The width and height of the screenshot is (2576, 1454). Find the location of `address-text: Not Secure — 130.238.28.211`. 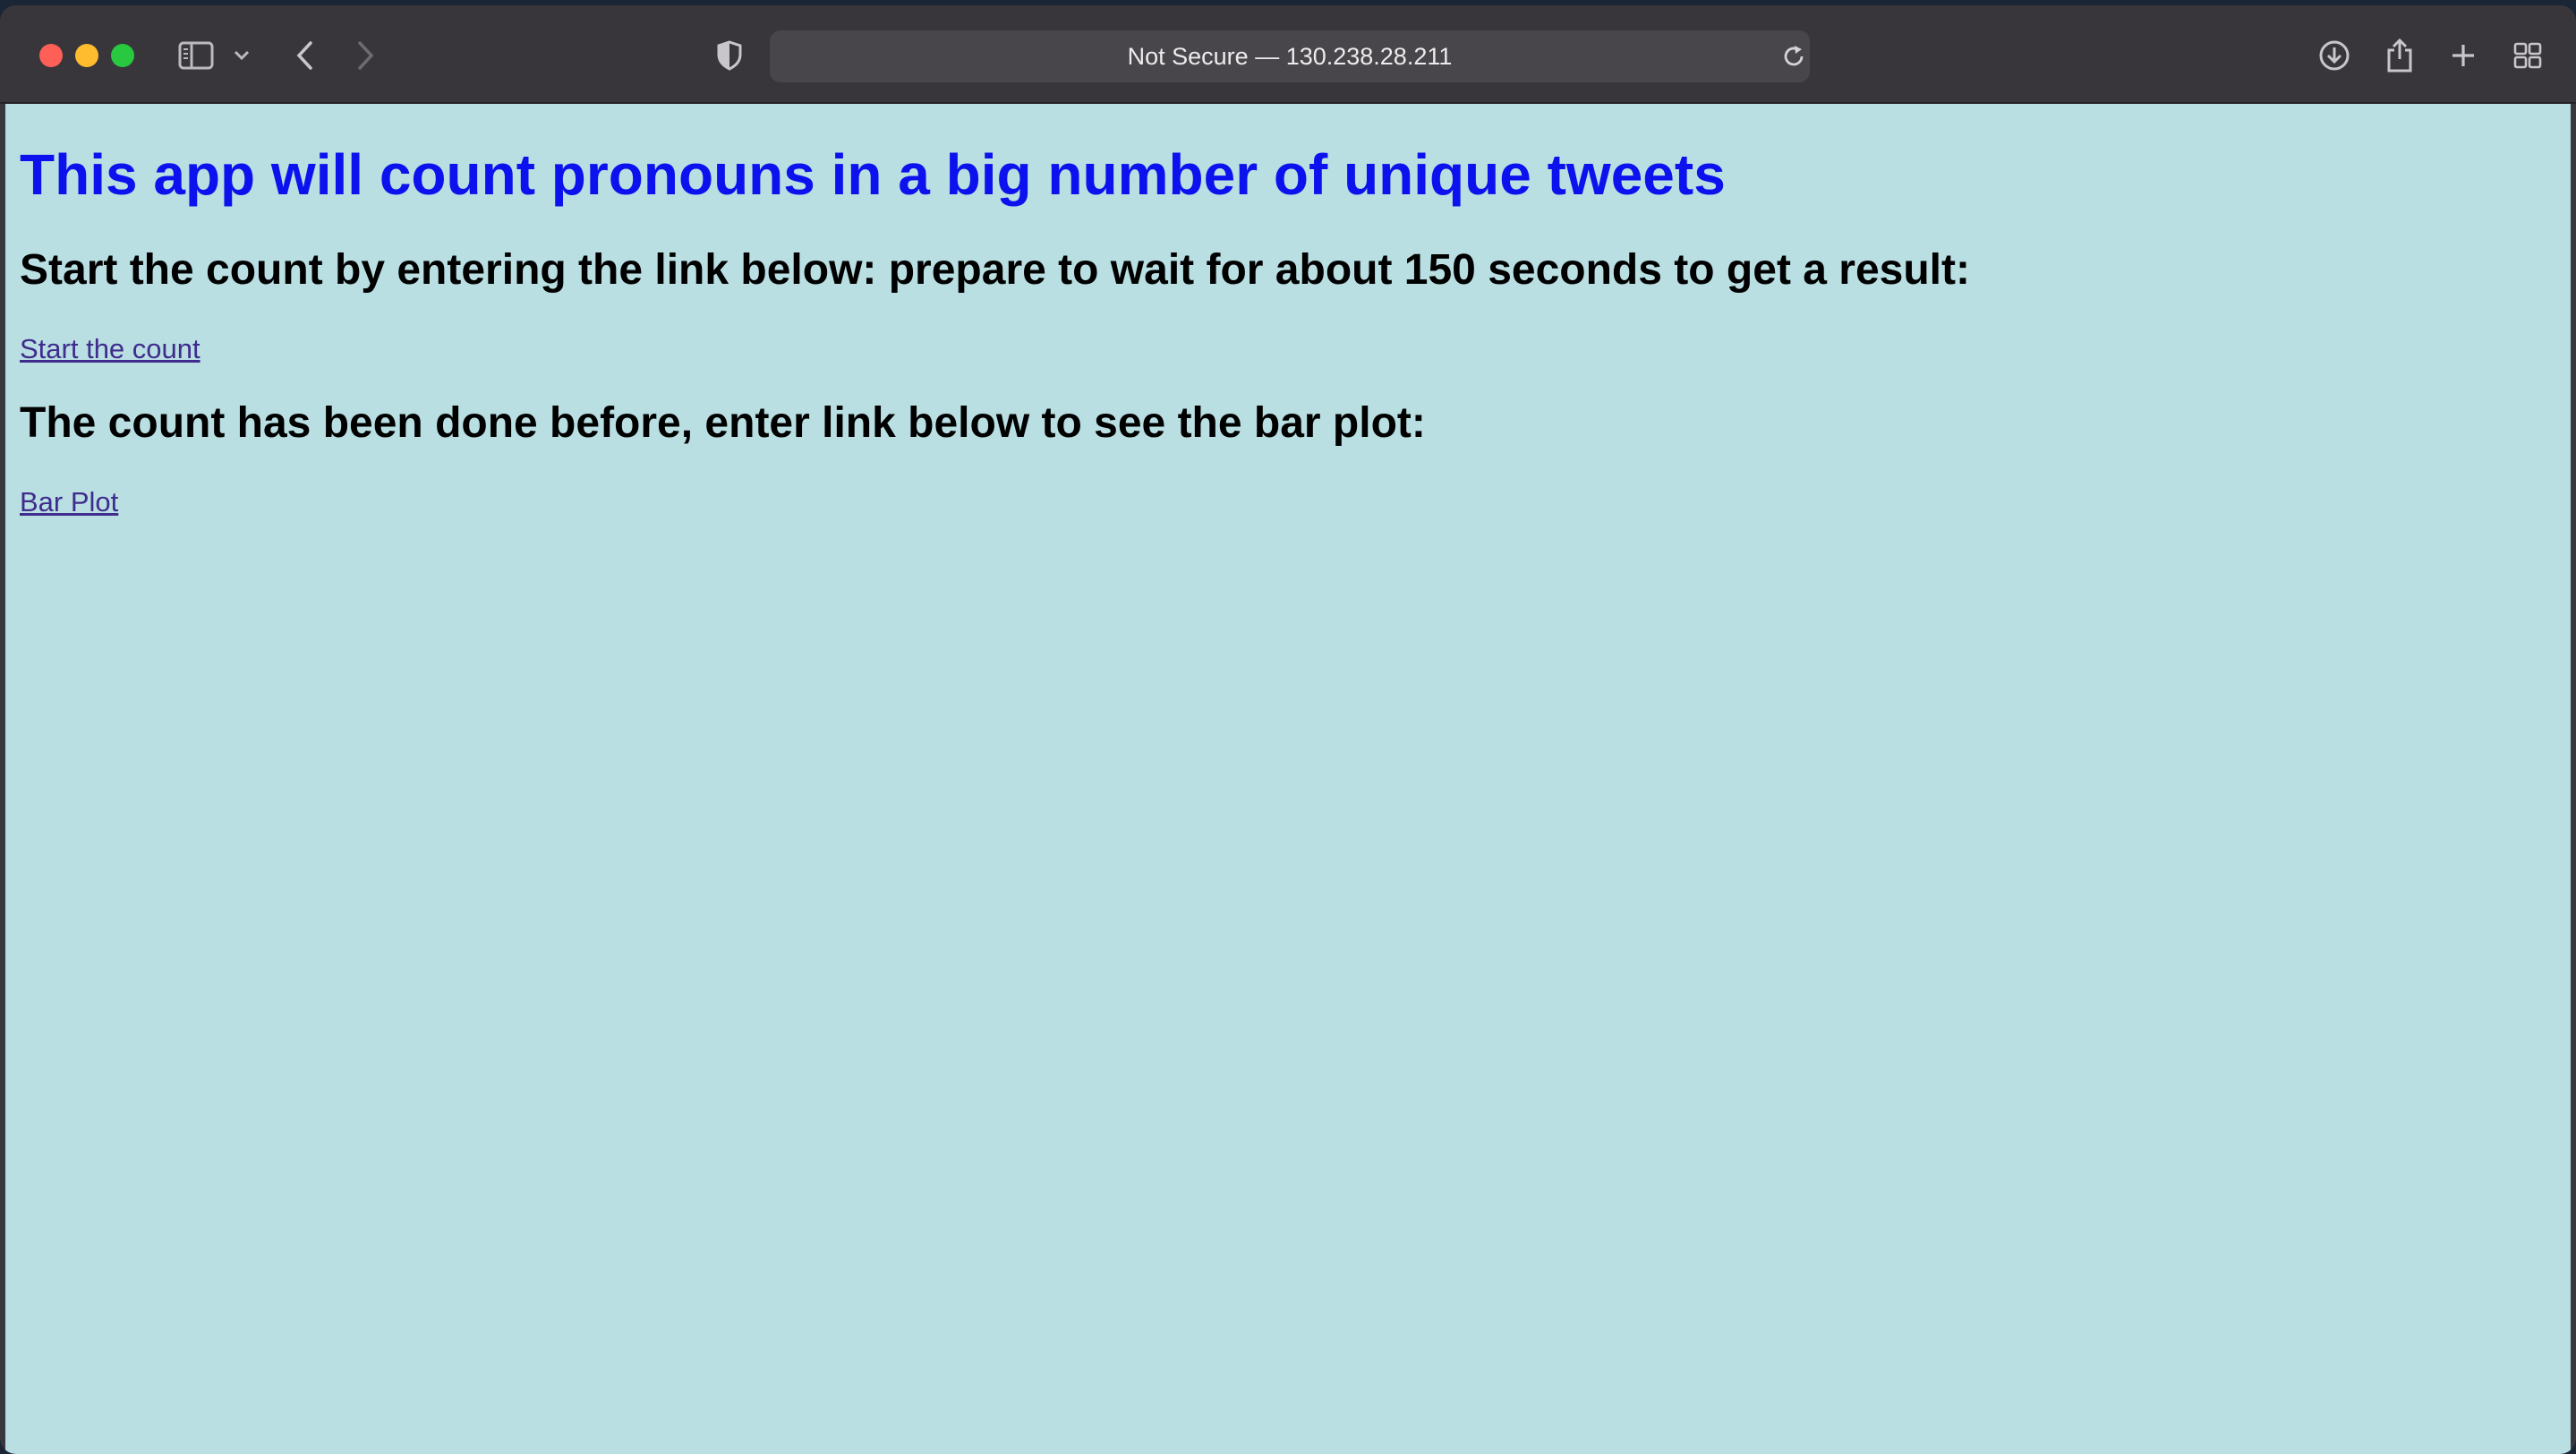

address-text: Not Secure — 130.238.28.211 is located at coordinates (1290, 56).